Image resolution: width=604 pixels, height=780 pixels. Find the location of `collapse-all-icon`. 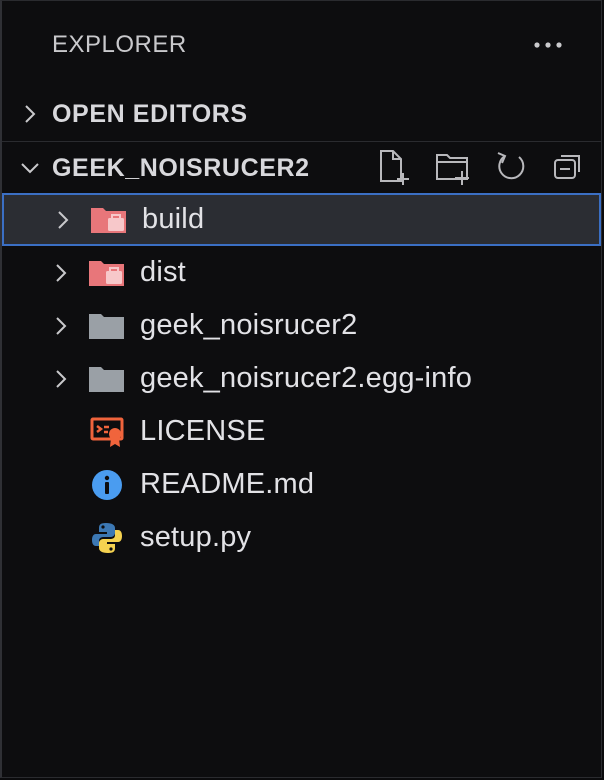

collapse-all-icon is located at coordinates (567, 167).